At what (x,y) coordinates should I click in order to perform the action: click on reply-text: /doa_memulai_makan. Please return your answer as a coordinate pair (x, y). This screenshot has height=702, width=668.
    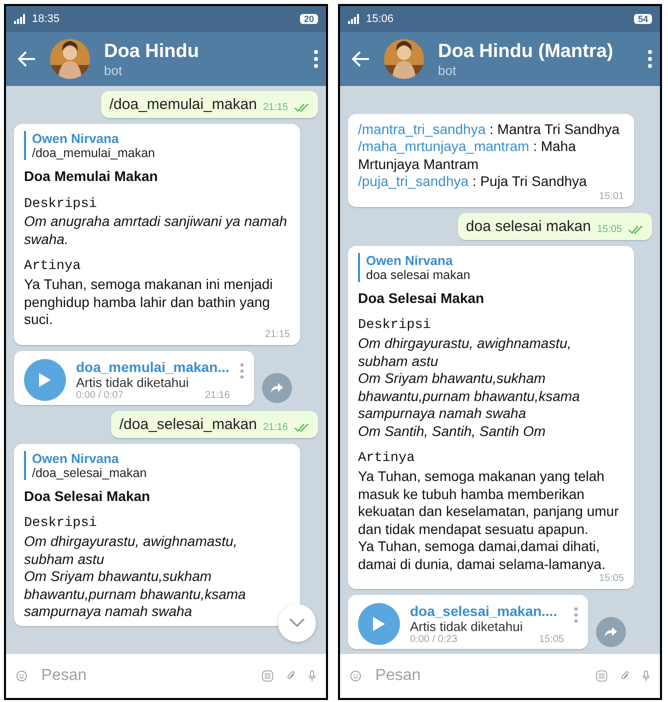
    Looking at the image, I should click on (94, 153).